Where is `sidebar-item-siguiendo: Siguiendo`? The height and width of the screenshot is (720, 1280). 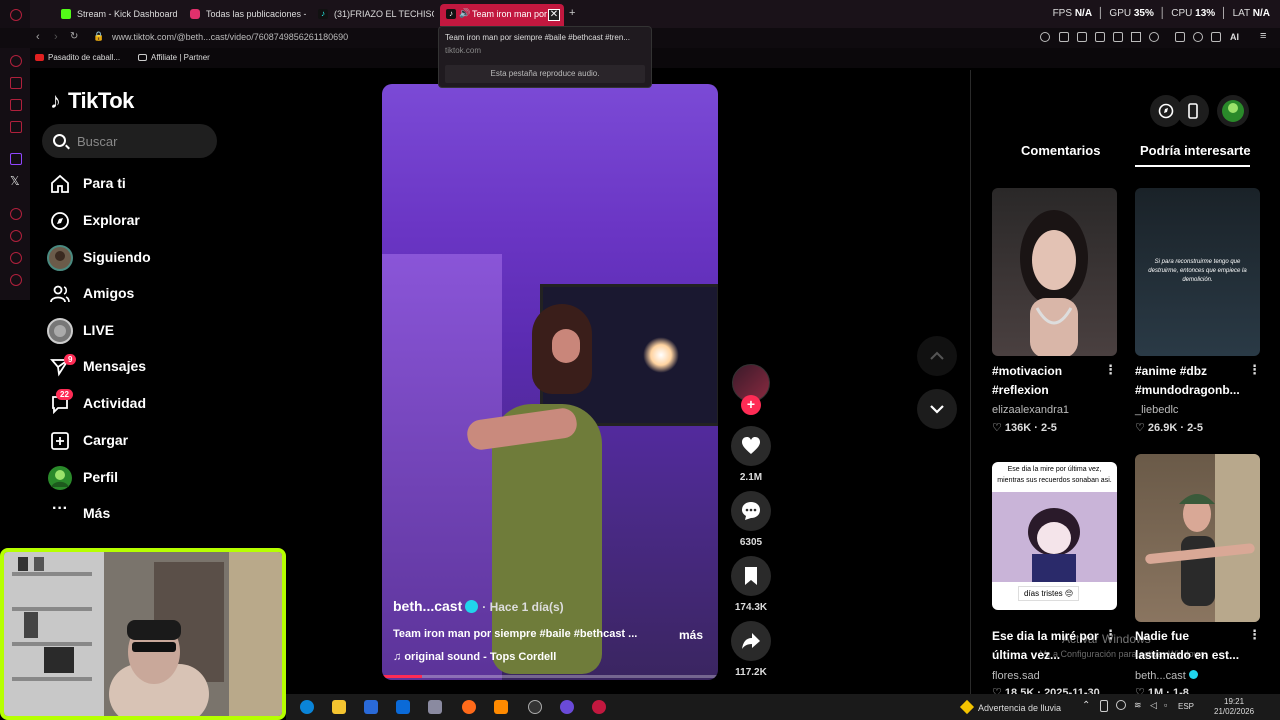
sidebar-item-siguiendo: Siguiendo is located at coordinates (137, 258).